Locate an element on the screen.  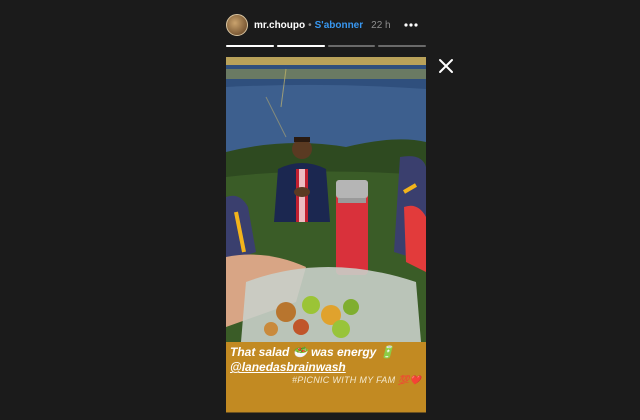
username: mr.choupo is located at coordinates (279, 25).